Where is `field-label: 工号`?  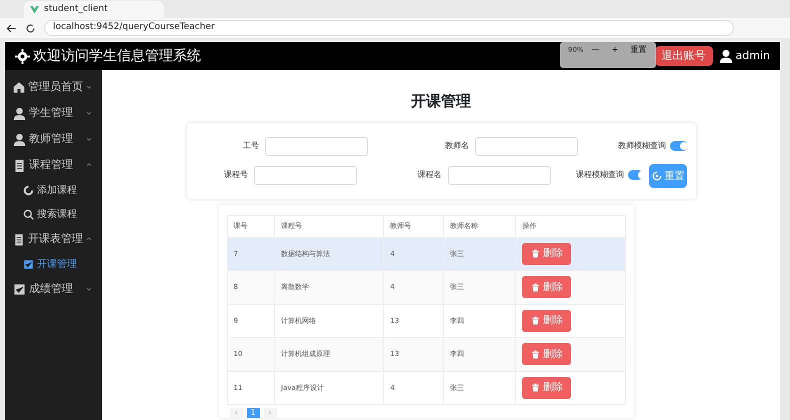
field-label: 工号 is located at coordinates (250, 146).